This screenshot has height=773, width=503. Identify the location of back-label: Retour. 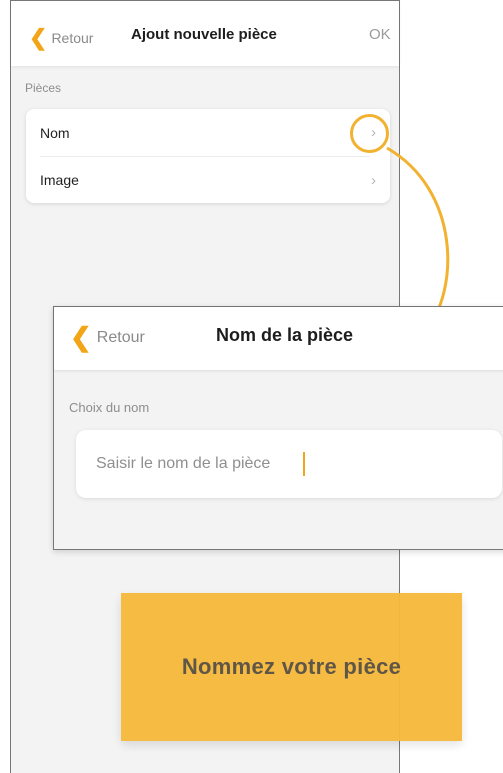
(120, 337).